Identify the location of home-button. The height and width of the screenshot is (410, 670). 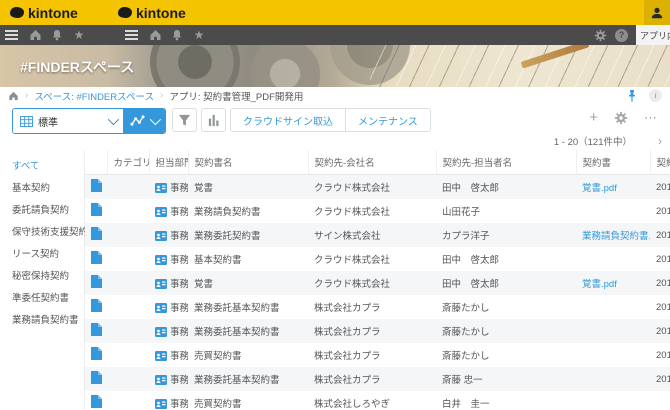
(35, 35).